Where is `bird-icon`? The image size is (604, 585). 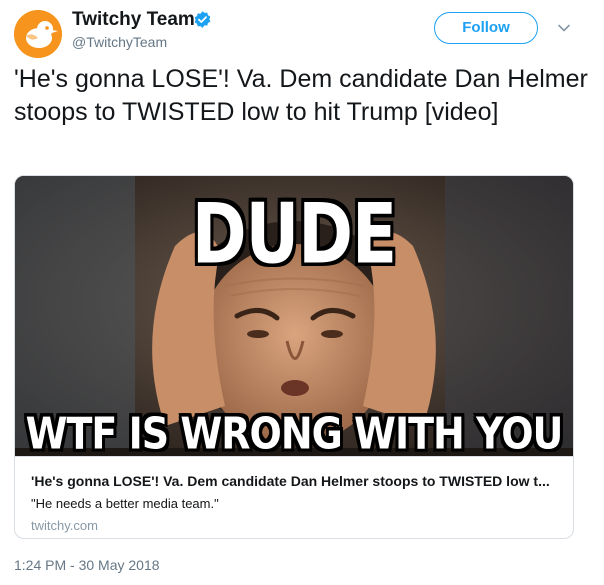 bird-icon is located at coordinates (38, 34).